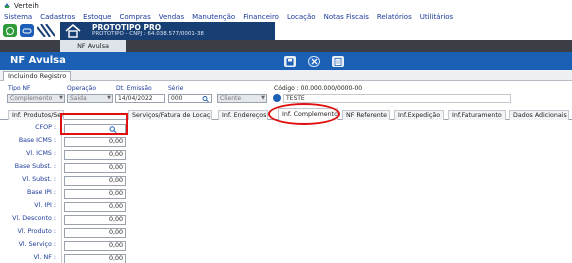  What do you see at coordinates (95, 207) in the screenshot?
I see `vl-ipi-input: 0,00` at bounding box center [95, 207].